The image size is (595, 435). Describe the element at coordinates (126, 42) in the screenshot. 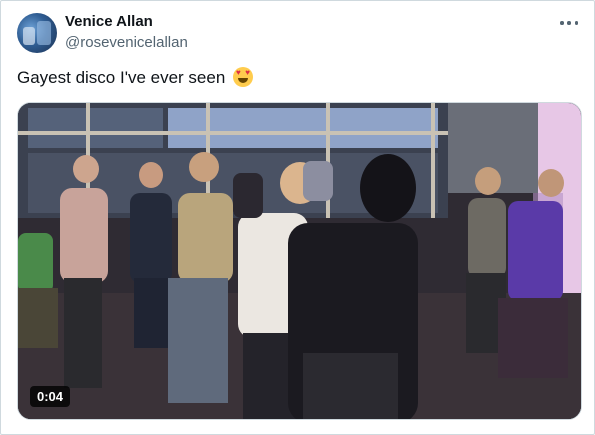

I see `author-handle: @rosevenicelallan` at that location.